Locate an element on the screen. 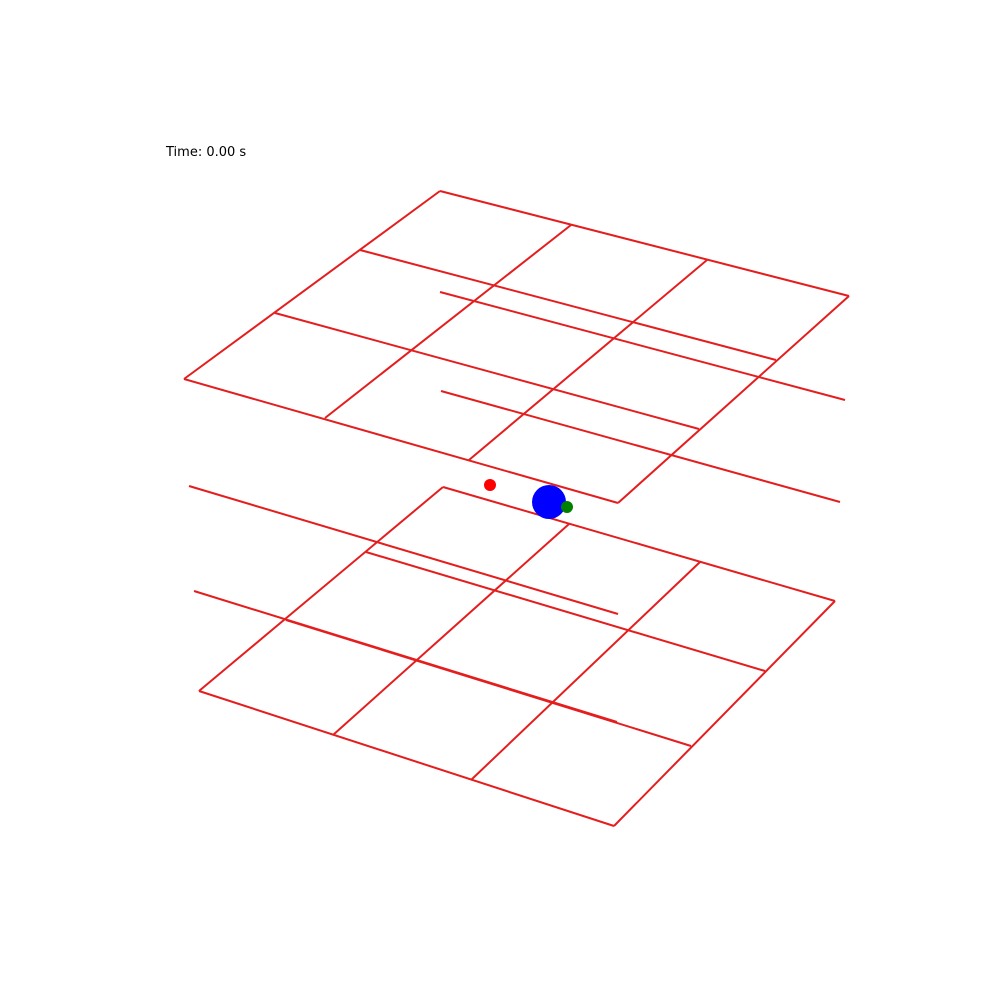  lower-floating-line is located at coordinates (405, 656).